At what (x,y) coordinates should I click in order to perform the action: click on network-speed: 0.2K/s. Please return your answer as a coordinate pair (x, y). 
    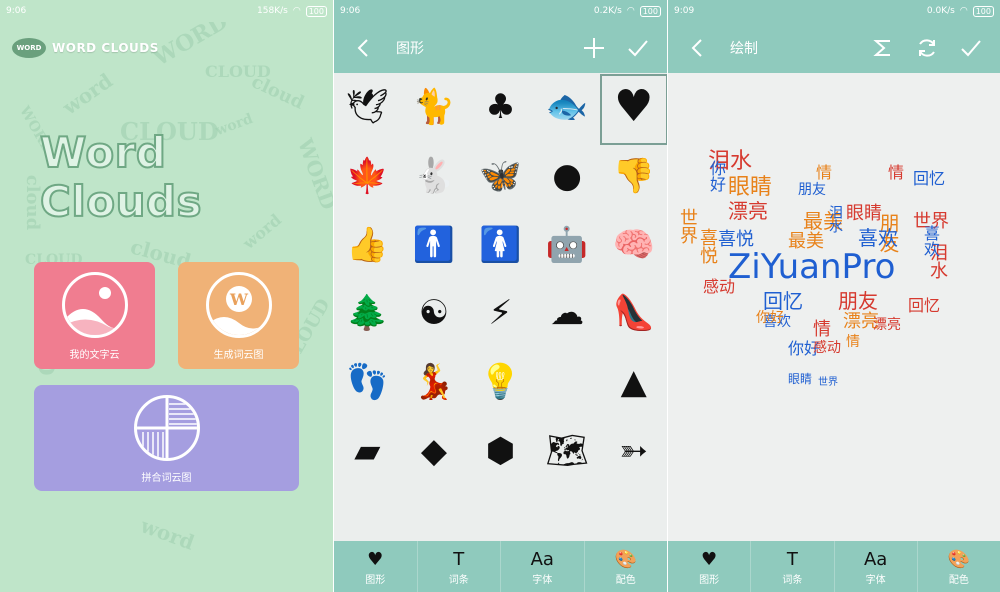
    Looking at the image, I should click on (607, 11).